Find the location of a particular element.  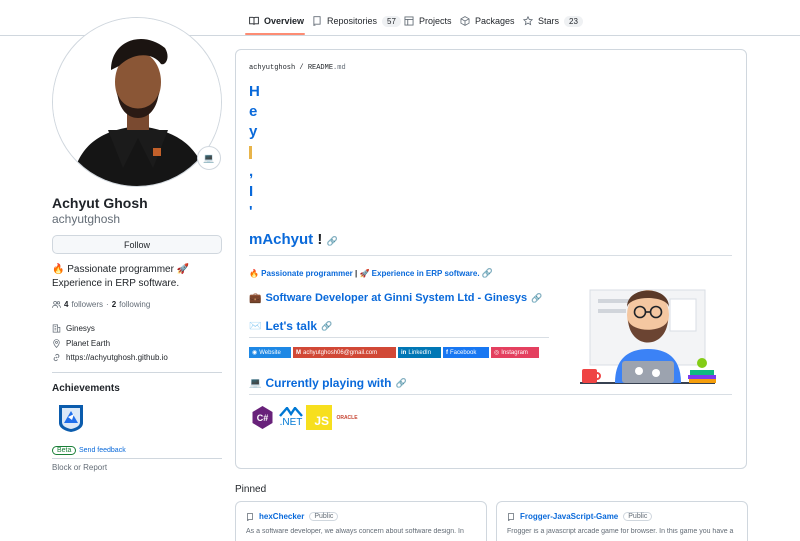

follow-button: Follow is located at coordinates (137, 244).